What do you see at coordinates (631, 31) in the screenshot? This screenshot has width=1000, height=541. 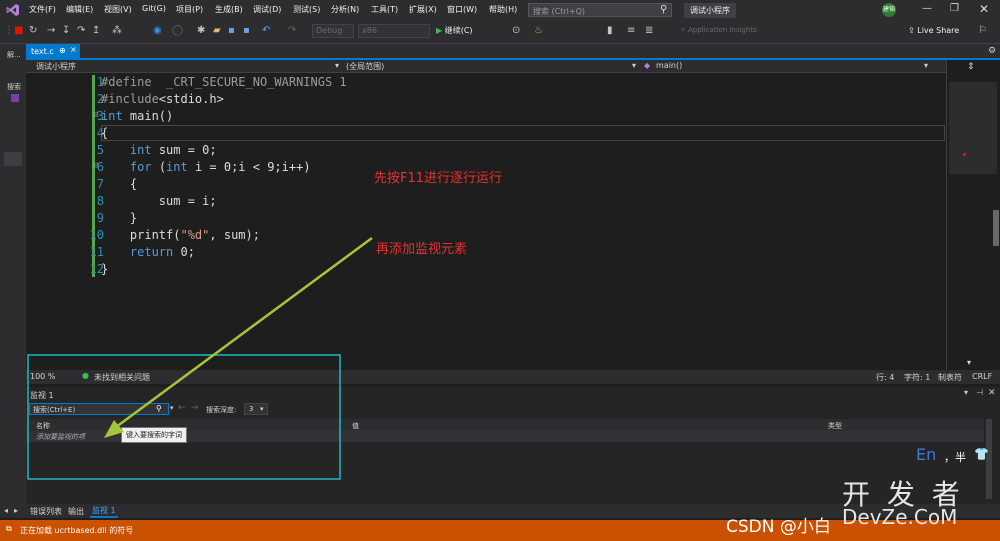 I see `comment-icon: ≡` at bounding box center [631, 31].